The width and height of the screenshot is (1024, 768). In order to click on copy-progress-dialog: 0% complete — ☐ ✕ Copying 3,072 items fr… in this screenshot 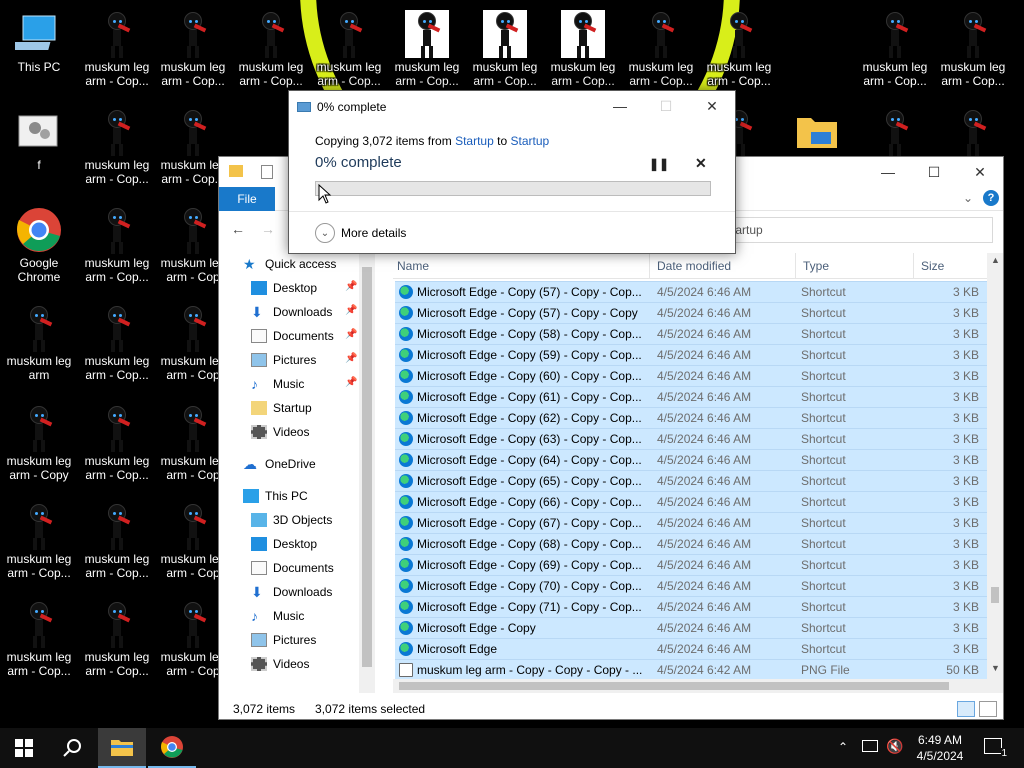, I will do `click(512, 172)`.